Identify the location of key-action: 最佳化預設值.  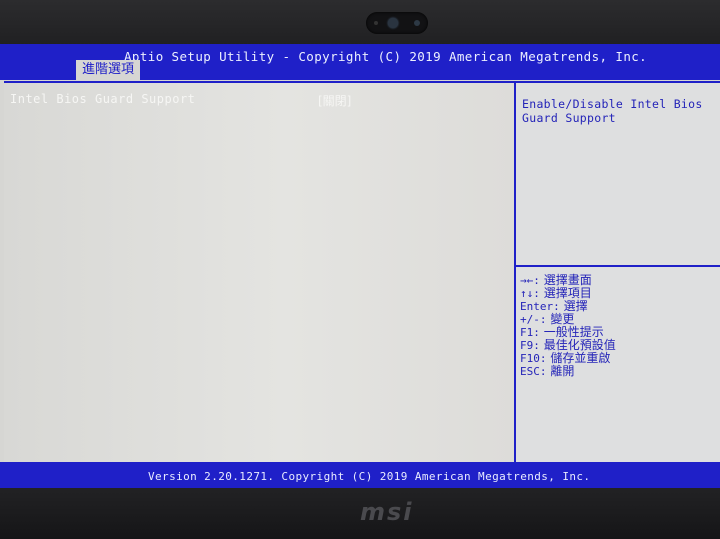
(579, 345).